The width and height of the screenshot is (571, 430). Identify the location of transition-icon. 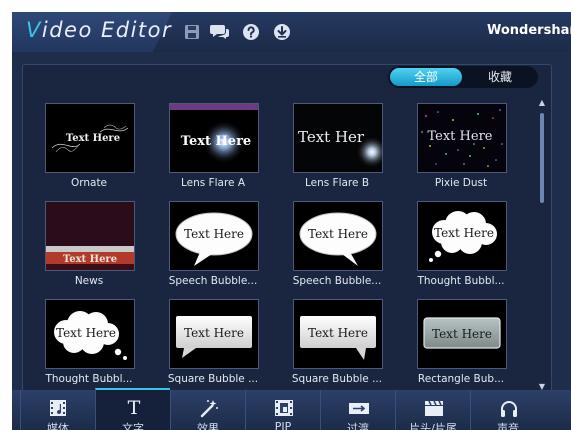
(359, 408).